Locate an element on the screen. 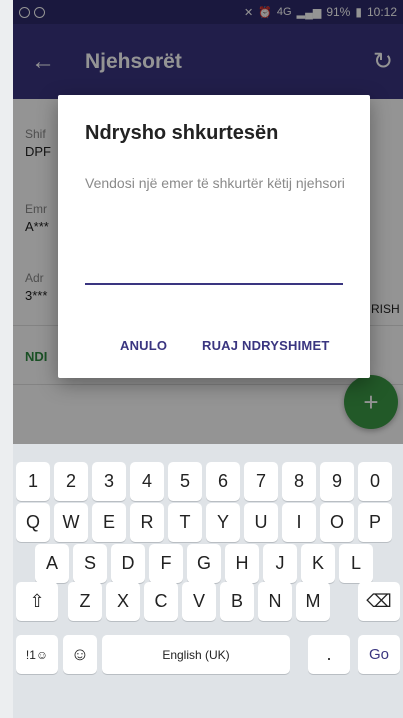 The image size is (403, 718). key-n: N is located at coordinates (275, 601).